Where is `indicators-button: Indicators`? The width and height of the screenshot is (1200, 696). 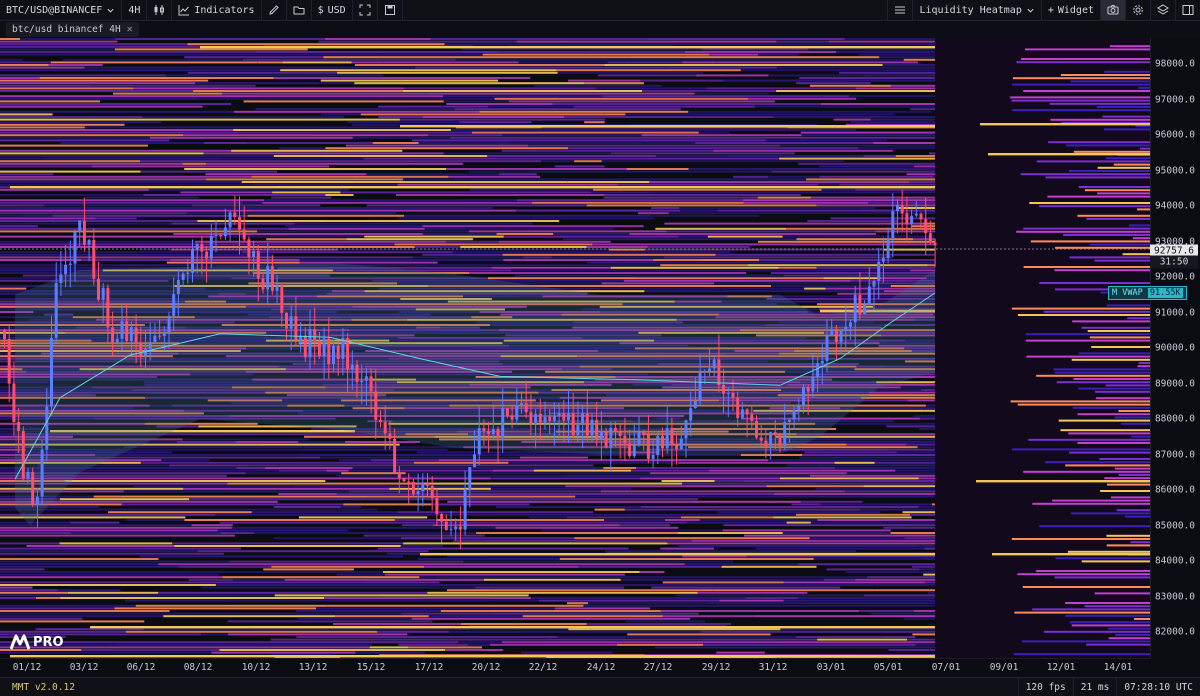 indicators-button: Indicators is located at coordinates (216, 10).